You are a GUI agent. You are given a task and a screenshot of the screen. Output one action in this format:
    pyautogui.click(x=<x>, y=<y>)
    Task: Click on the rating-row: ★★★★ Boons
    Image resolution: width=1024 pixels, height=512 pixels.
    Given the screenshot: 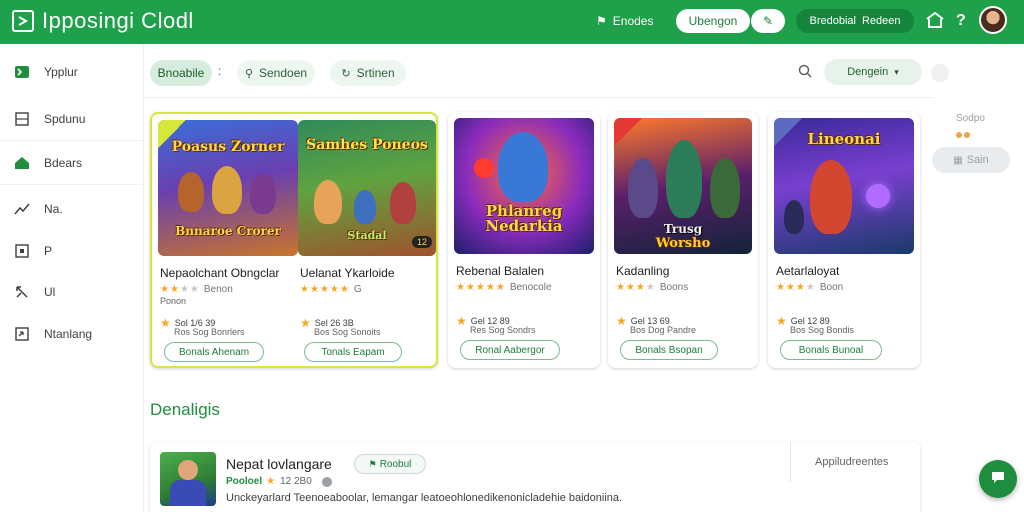 What is the action you would take?
    pyautogui.click(x=652, y=287)
    